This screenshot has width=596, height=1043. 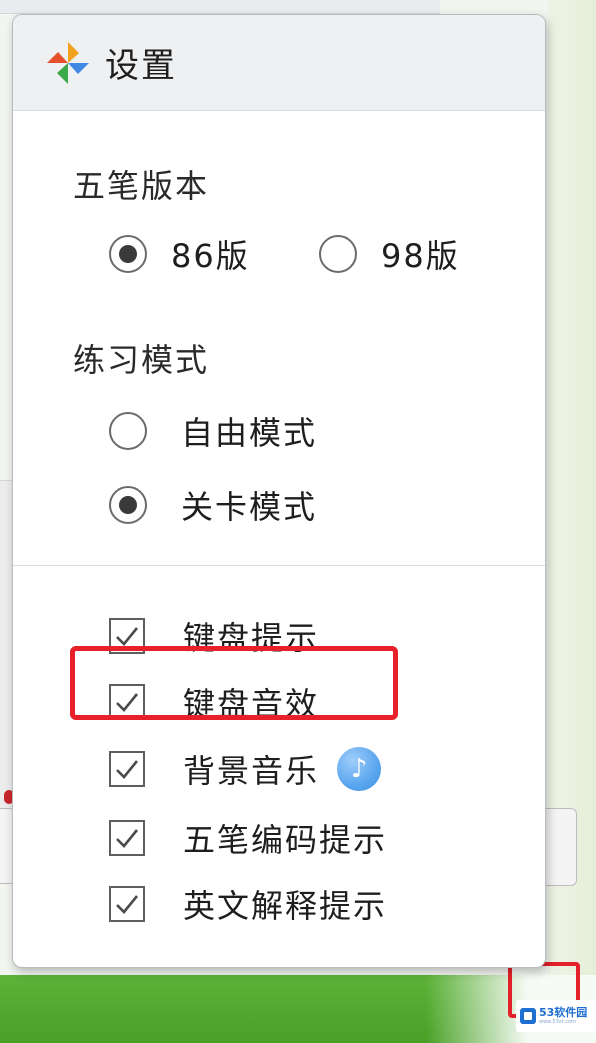 I want to click on pinwheel-logo-icon, so click(x=68, y=62).